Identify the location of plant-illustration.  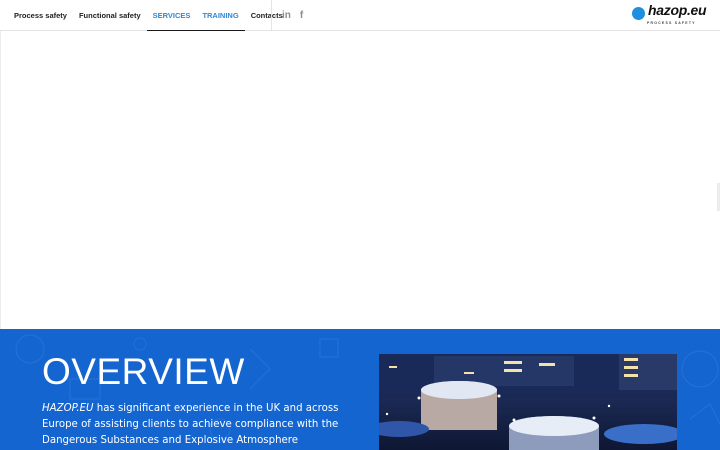
(528, 402).